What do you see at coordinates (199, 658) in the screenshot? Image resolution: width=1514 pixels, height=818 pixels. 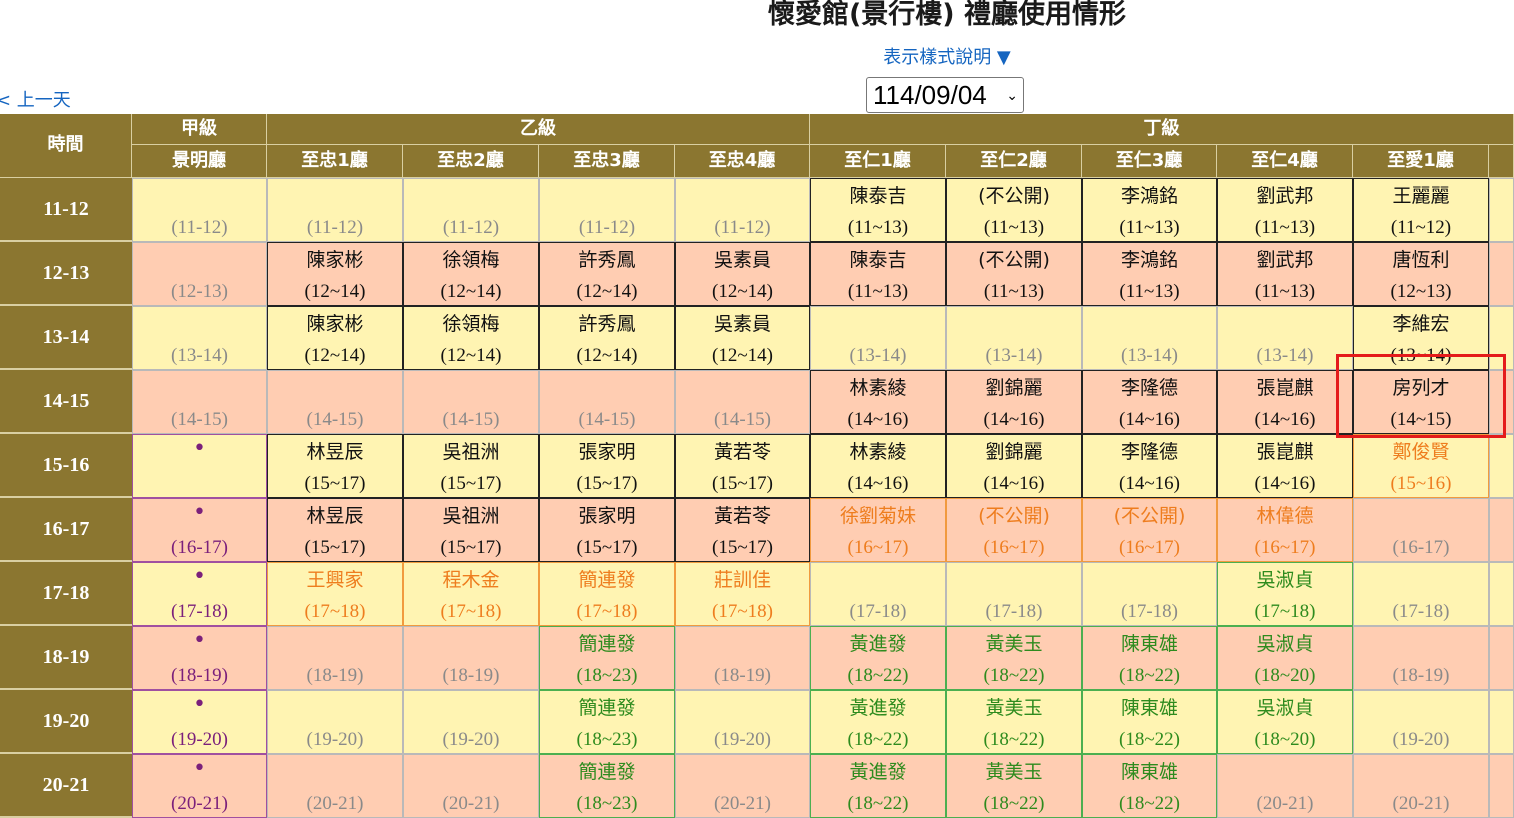 I see `schedule-cell: • (18-19)` at bounding box center [199, 658].